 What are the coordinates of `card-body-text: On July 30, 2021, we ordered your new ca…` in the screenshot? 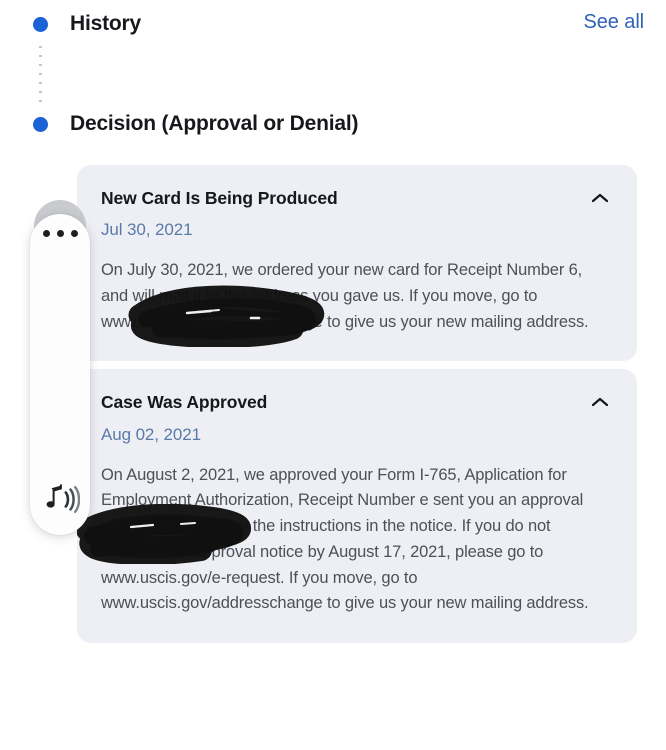 It's located at (345, 296).